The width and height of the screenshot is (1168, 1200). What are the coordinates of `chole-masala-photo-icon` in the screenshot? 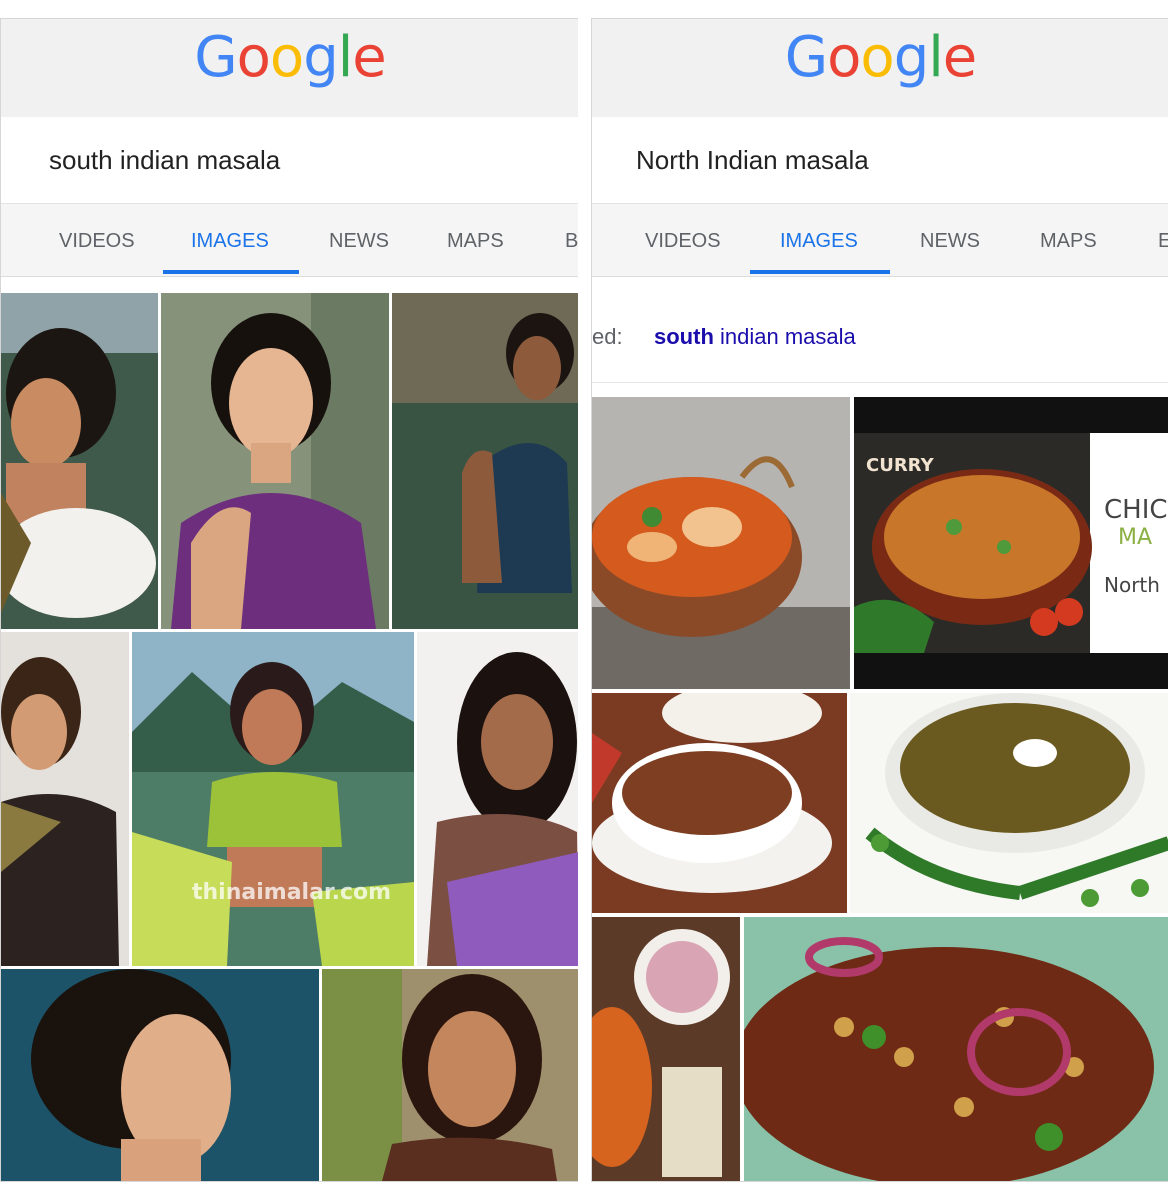 It's located at (956, 1049).